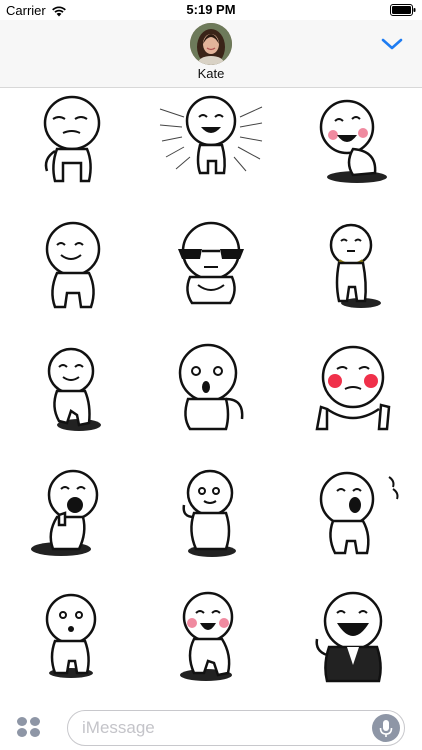  I want to click on message-input-bar, so click(211, 725).